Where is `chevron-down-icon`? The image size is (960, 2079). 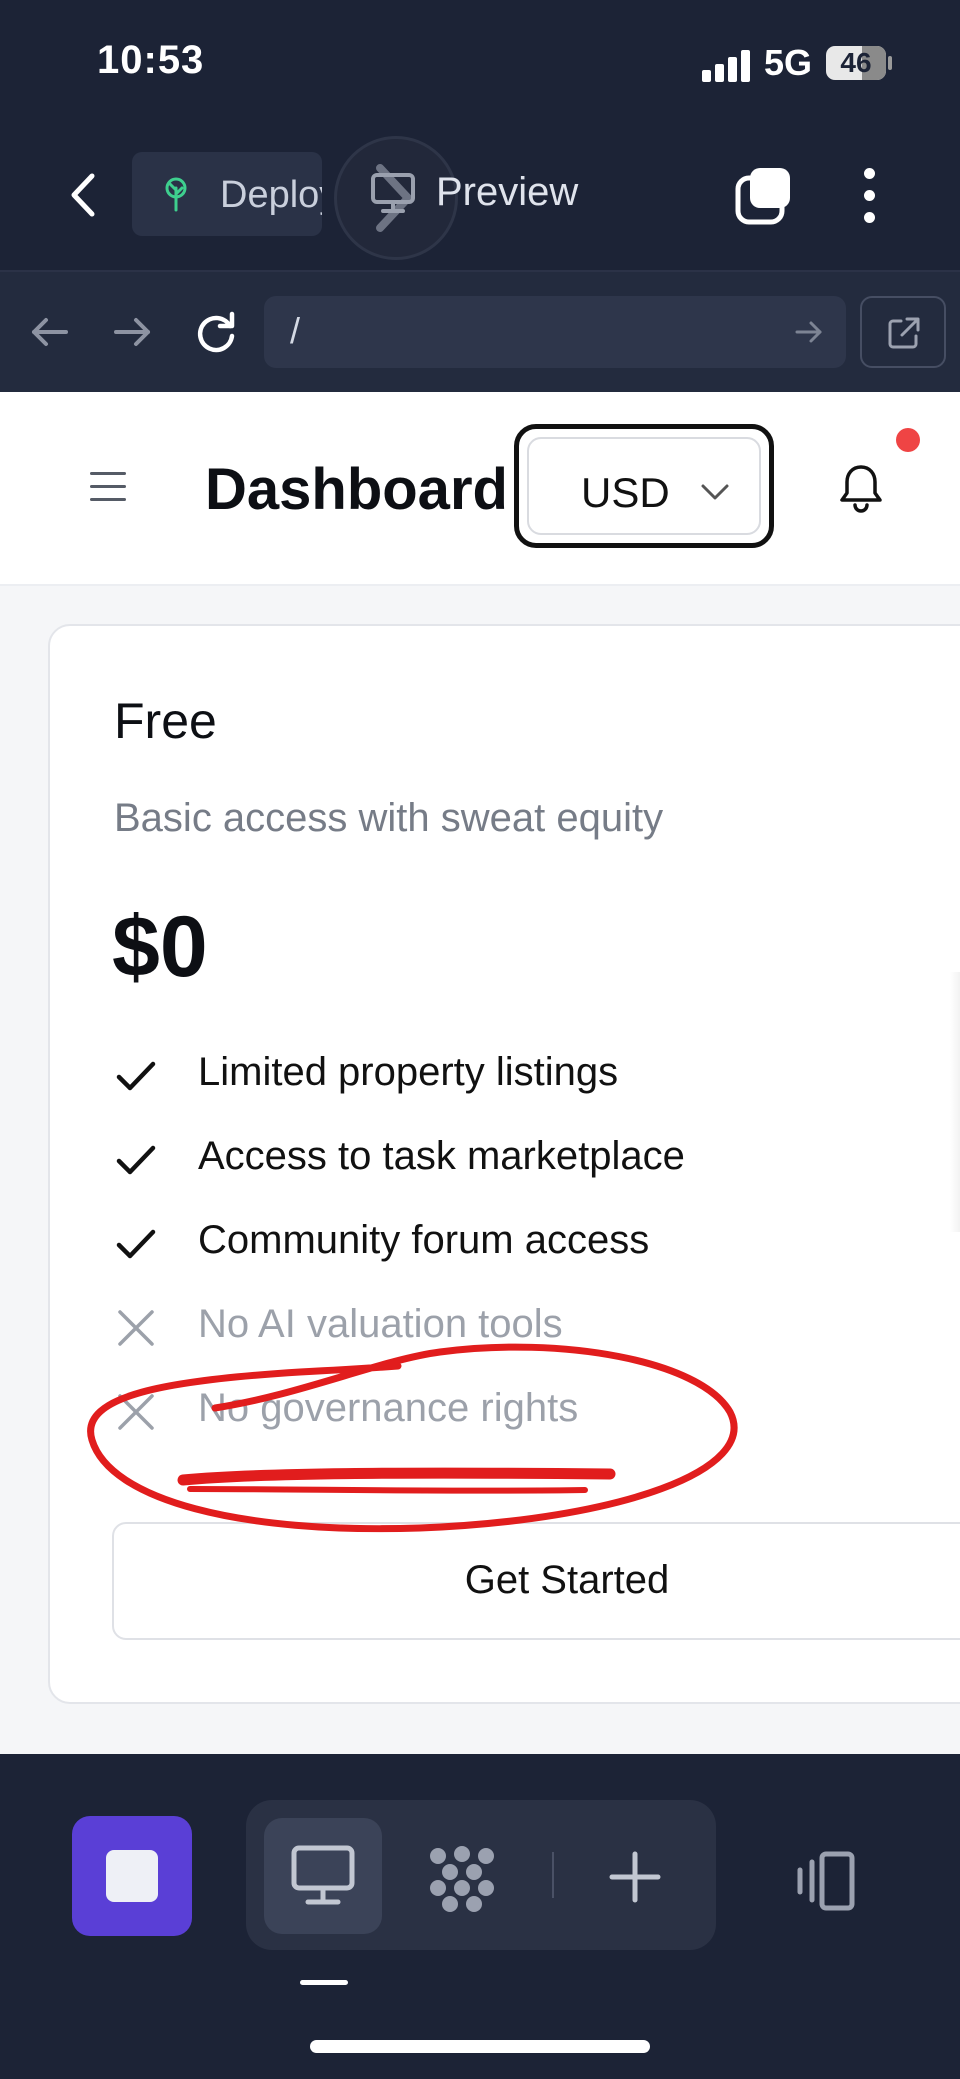 chevron-down-icon is located at coordinates (715, 492).